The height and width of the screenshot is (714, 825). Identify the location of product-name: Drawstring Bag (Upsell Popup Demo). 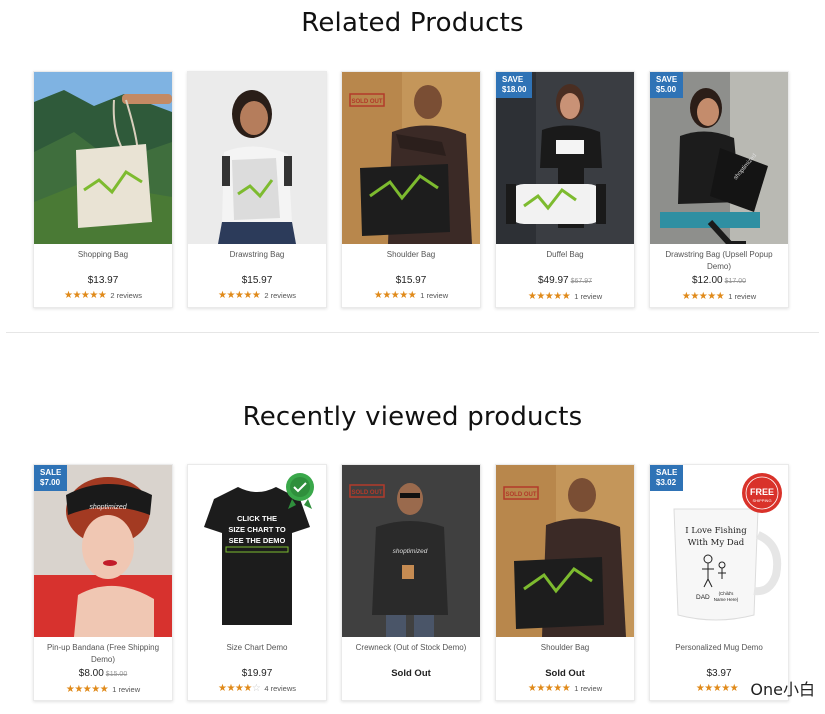
(719, 258).